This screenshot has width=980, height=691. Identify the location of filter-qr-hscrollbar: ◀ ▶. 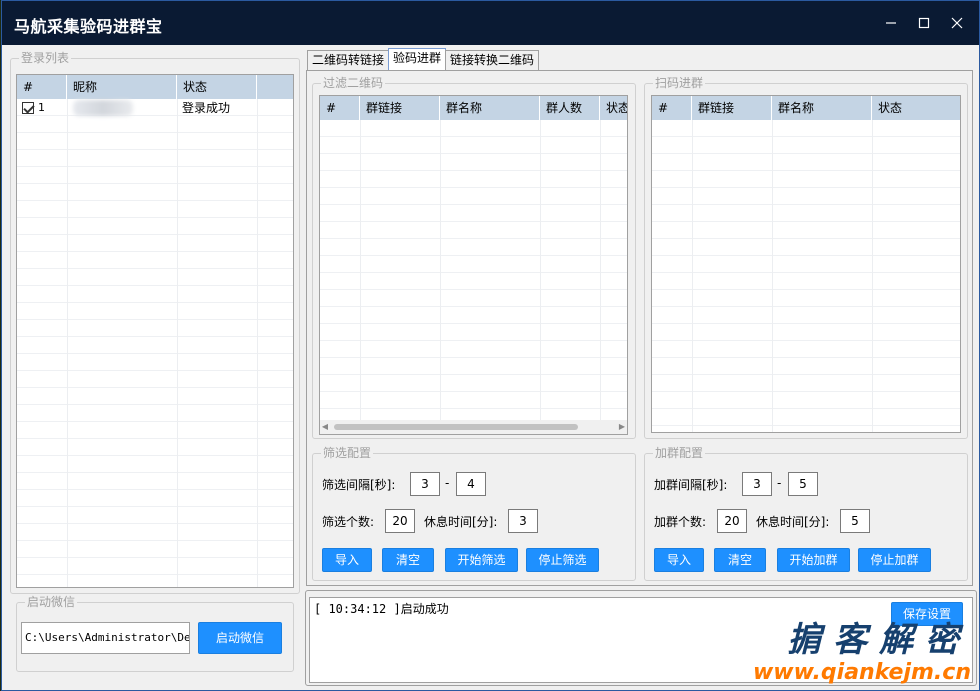
(473, 427).